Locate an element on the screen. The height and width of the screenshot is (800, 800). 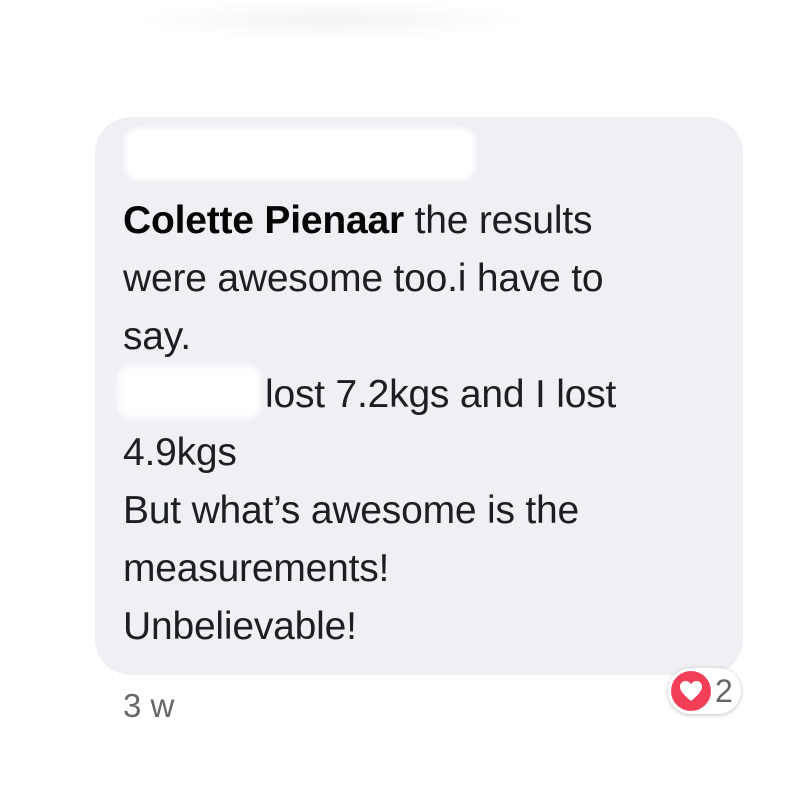
redacted-name-area is located at coordinates (300, 154).